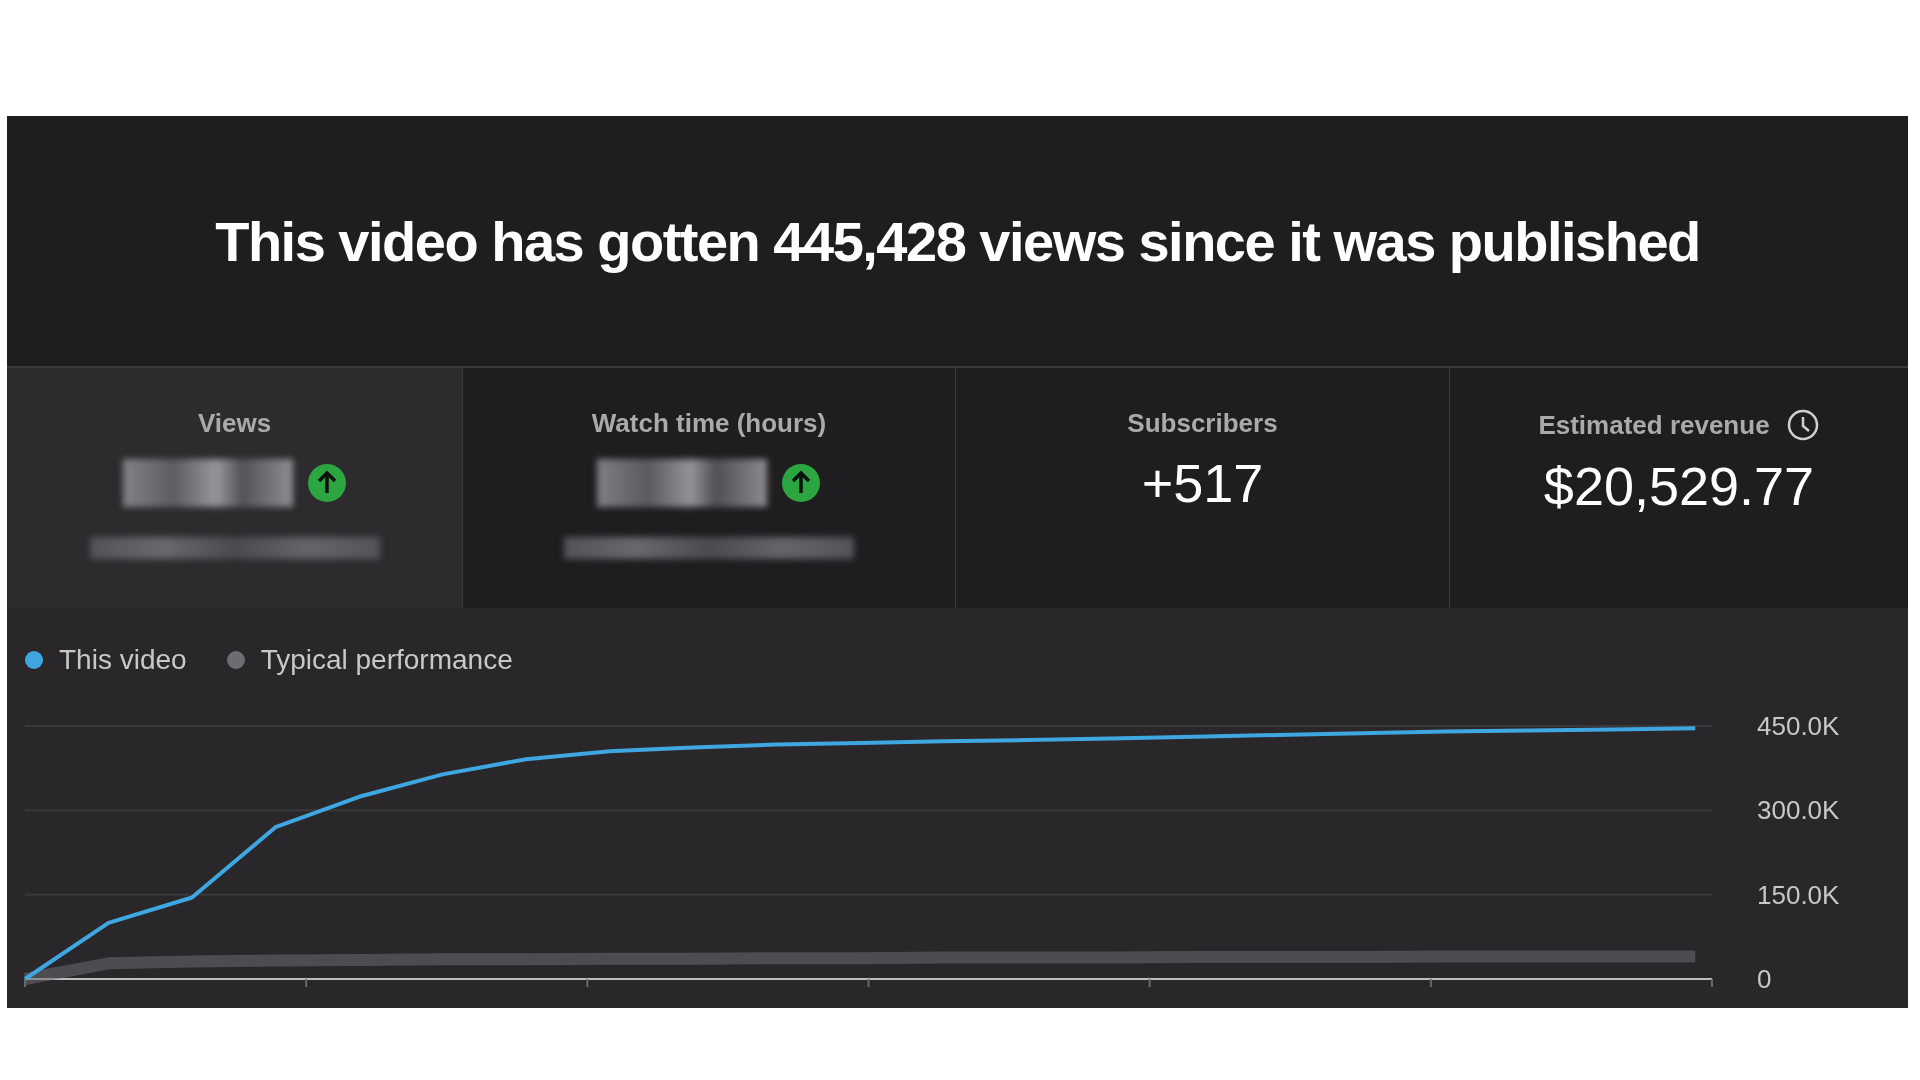  I want to click on axis-label: 300.0K, so click(1798, 810).